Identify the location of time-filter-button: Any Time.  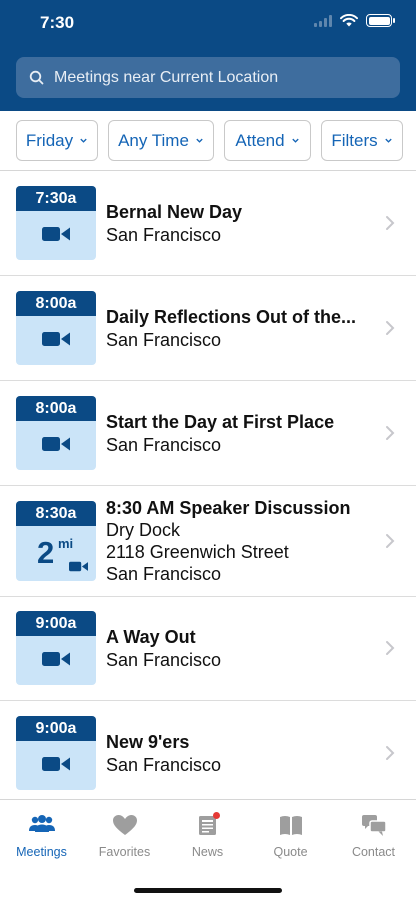
(161, 140).